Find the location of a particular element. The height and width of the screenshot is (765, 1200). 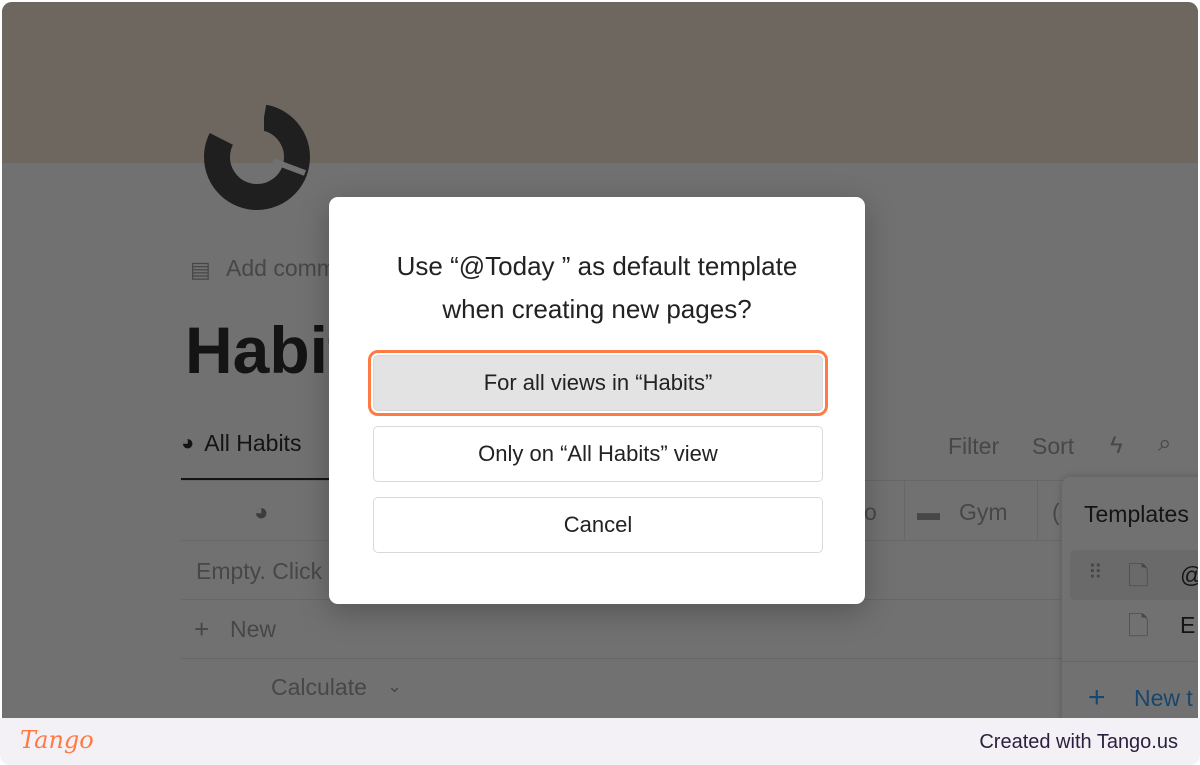

tango-footer: Tango Created with Tango.us is located at coordinates (600, 741).